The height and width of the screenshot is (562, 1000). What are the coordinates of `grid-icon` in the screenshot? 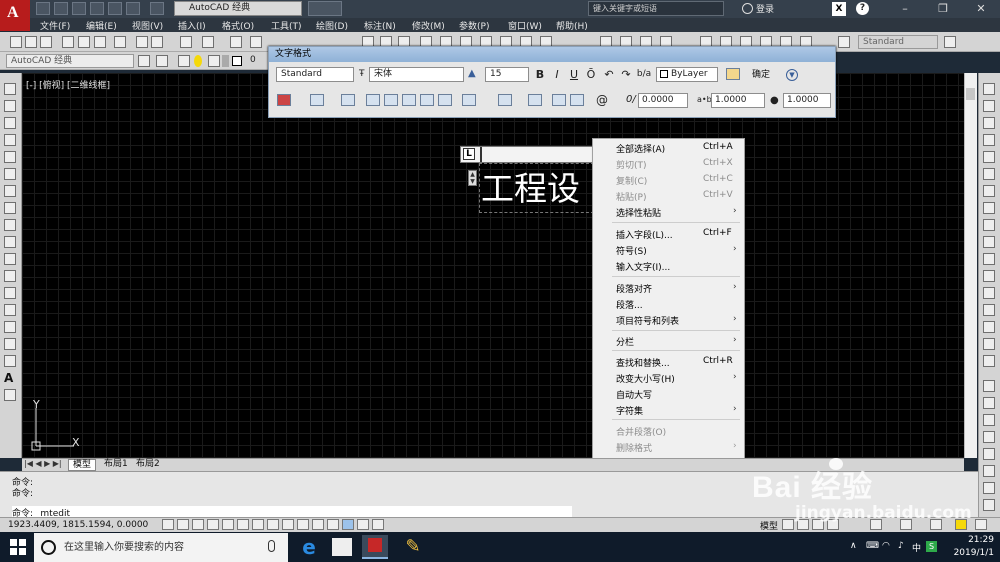 It's located at (183, 524).